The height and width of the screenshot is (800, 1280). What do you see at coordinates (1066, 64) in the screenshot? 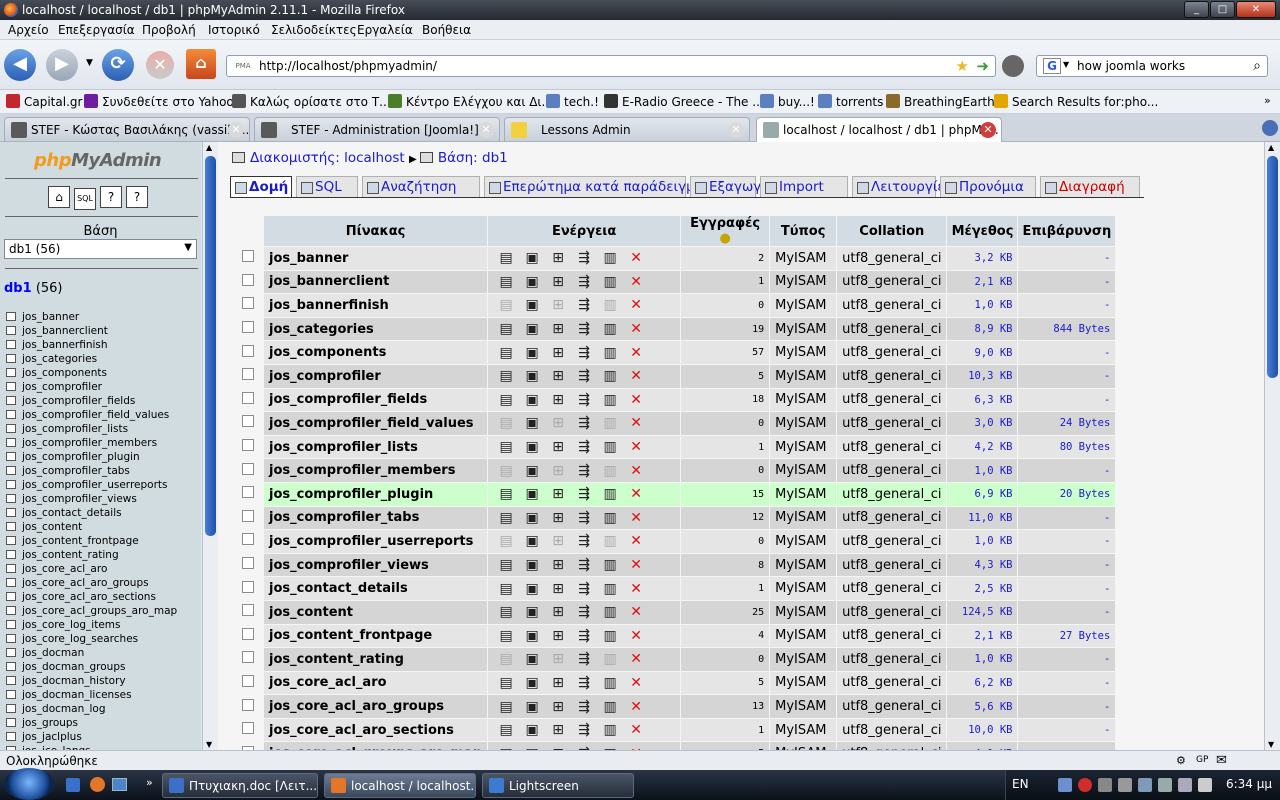
I see `engine-dropdown-icon: ▼` at bounding box center [1066, 64].